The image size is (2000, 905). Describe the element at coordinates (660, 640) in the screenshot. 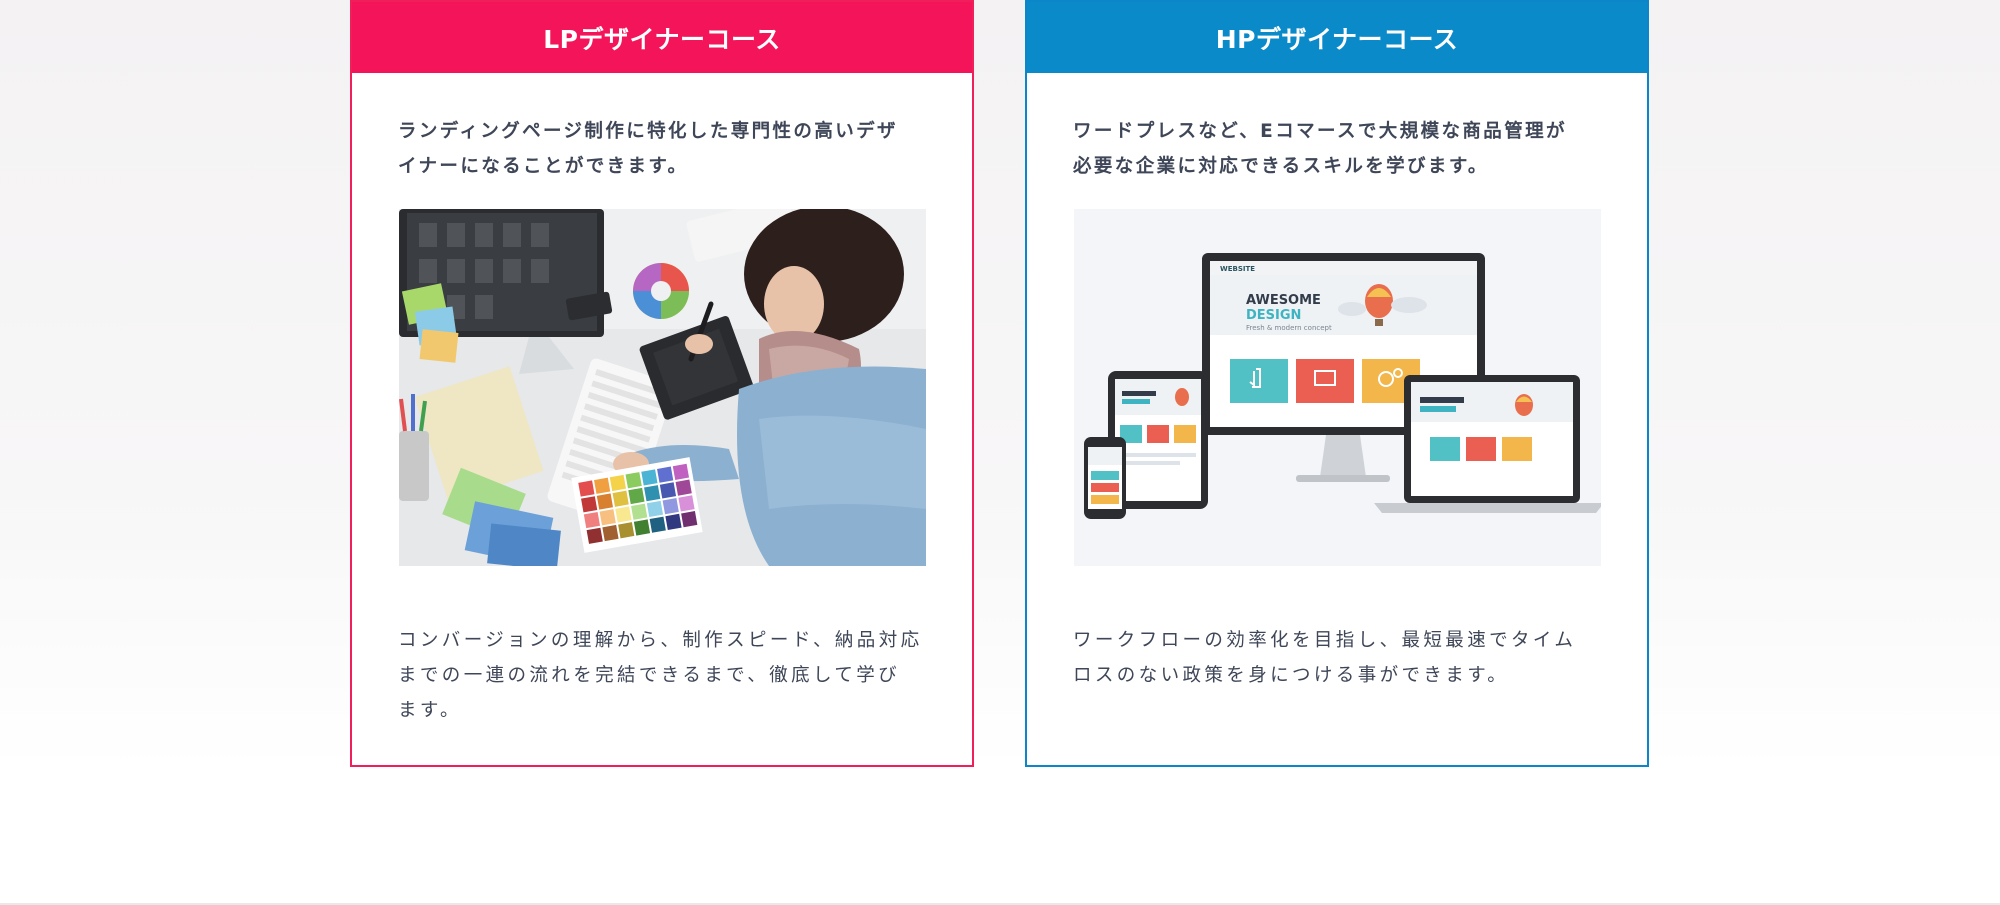

I see `course-description-line: コンバージョンの理解から、制作スピード、納品対応` at that location.